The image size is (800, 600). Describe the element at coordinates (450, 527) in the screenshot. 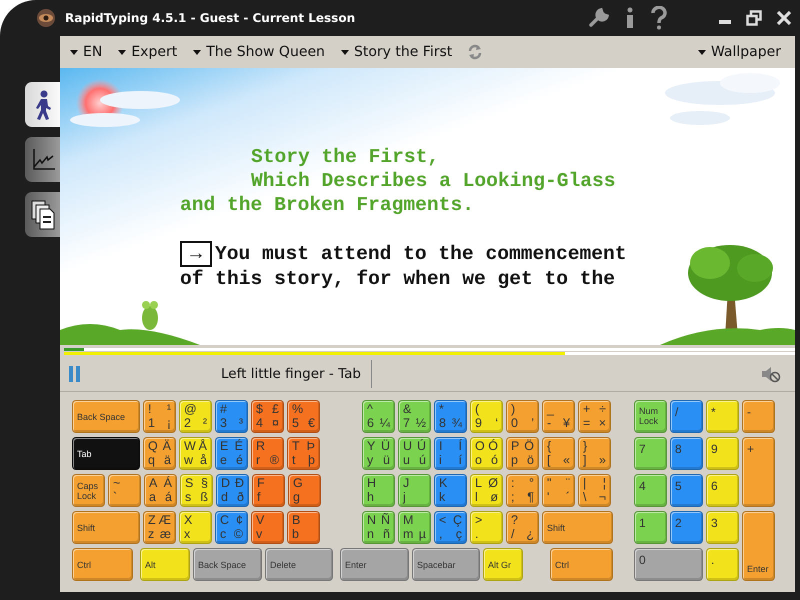

I see `keyboard-key: < Ç , ç` at that location.